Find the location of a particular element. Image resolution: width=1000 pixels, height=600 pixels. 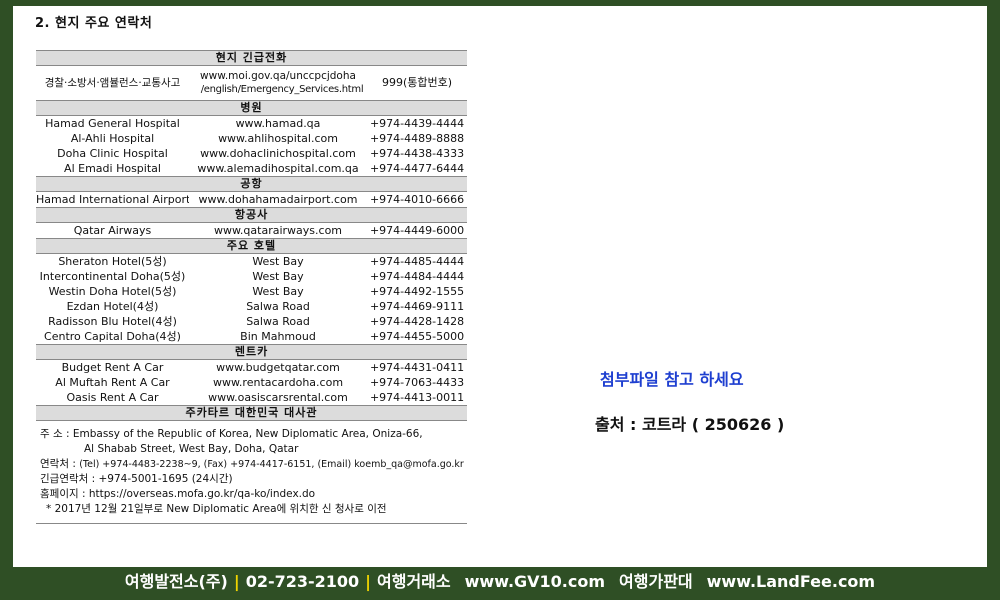

contact-url: www.dohahamadairport.com is located at coordinates (278, 200).